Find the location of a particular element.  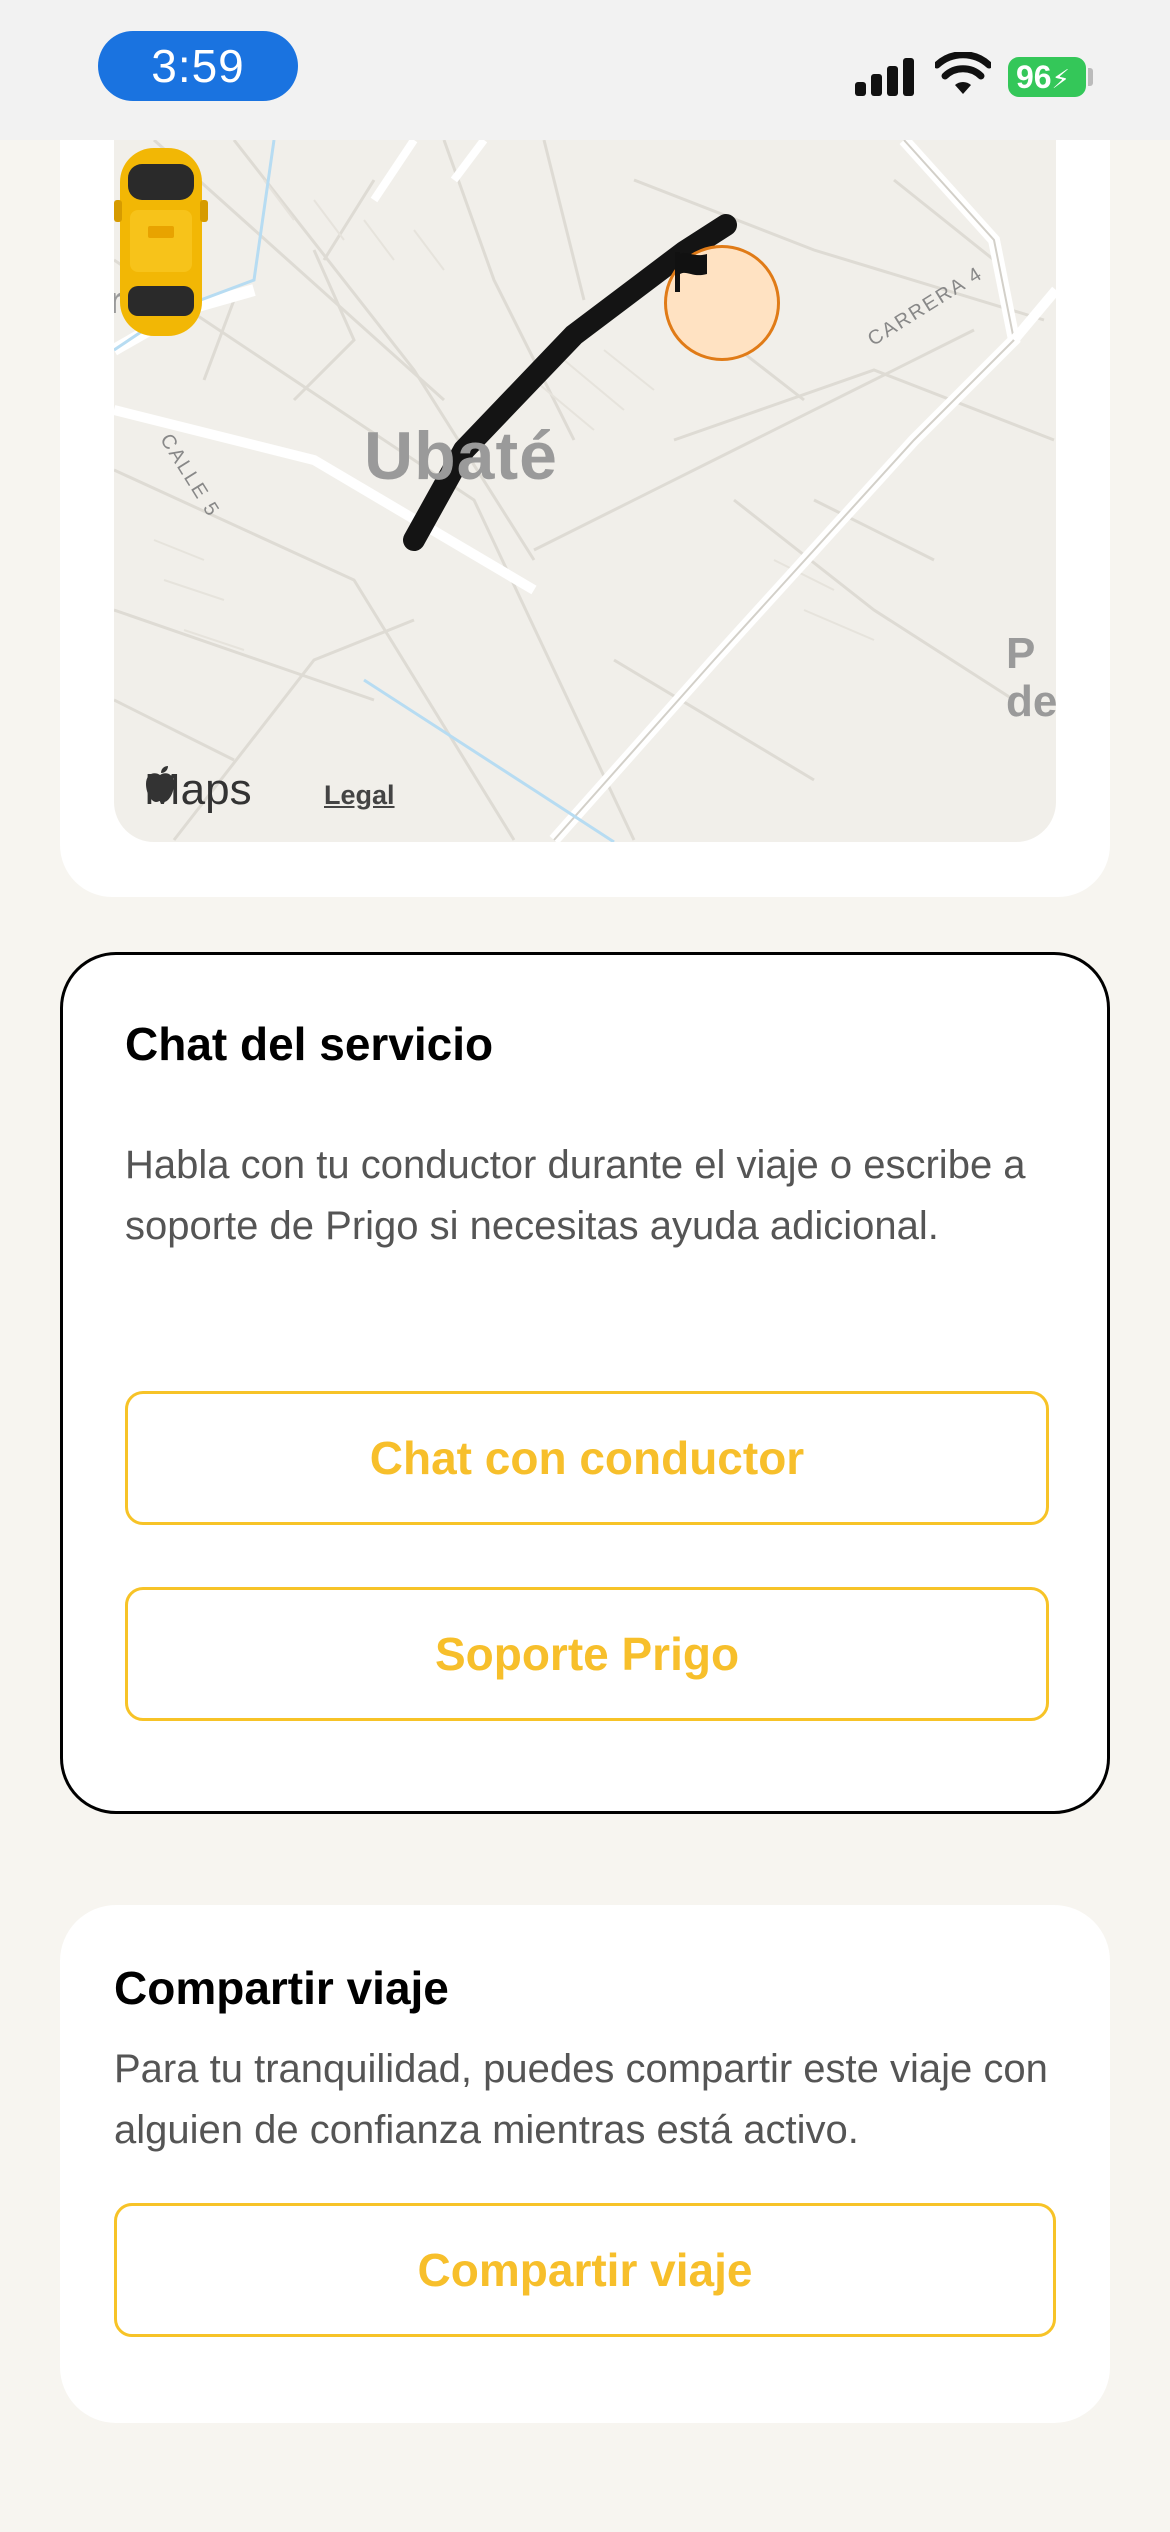

cellular-signal-icon is located at coordinates (885, 76).